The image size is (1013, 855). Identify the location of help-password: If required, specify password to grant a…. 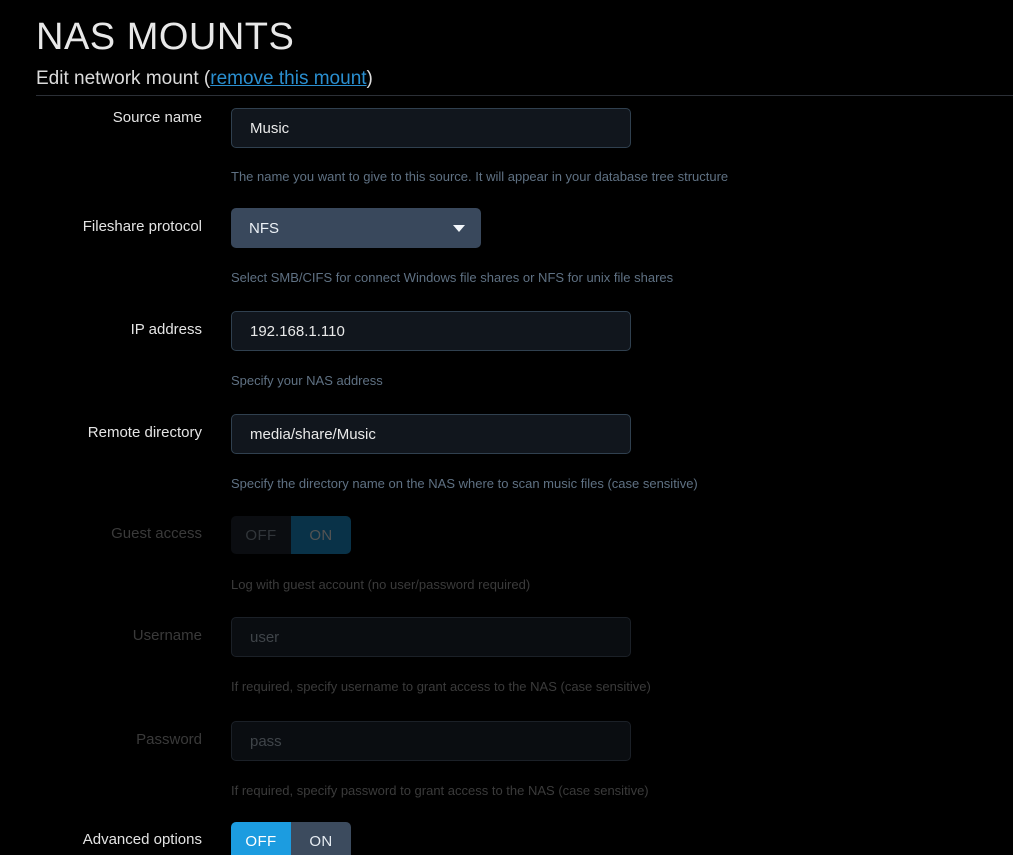
(440, 790).